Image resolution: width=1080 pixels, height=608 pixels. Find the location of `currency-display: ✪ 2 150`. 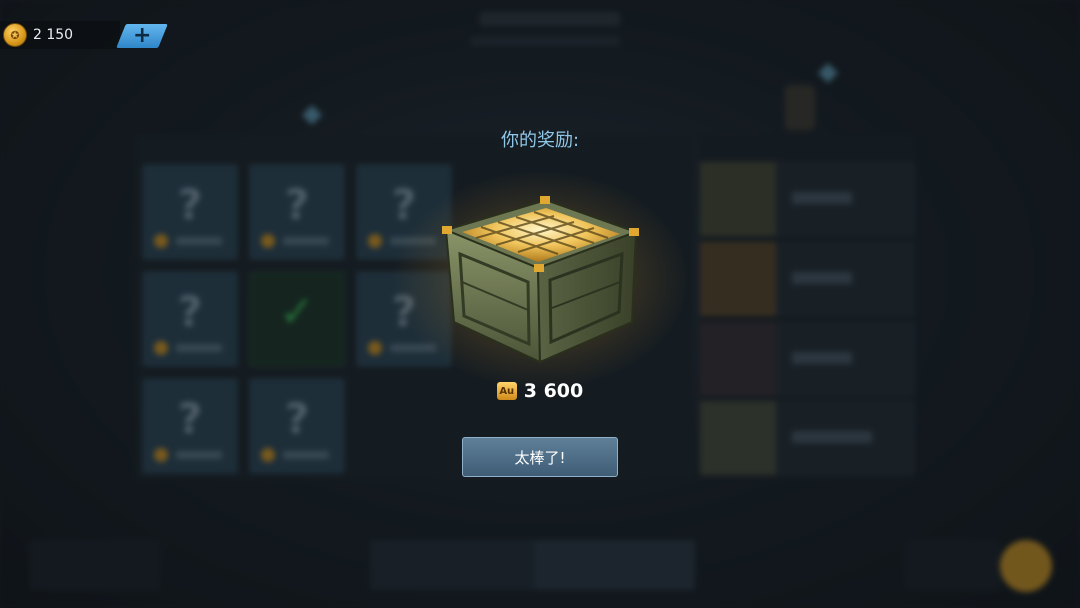

currency-display: ✪ 2 150 is located at coordinates (60, 35).